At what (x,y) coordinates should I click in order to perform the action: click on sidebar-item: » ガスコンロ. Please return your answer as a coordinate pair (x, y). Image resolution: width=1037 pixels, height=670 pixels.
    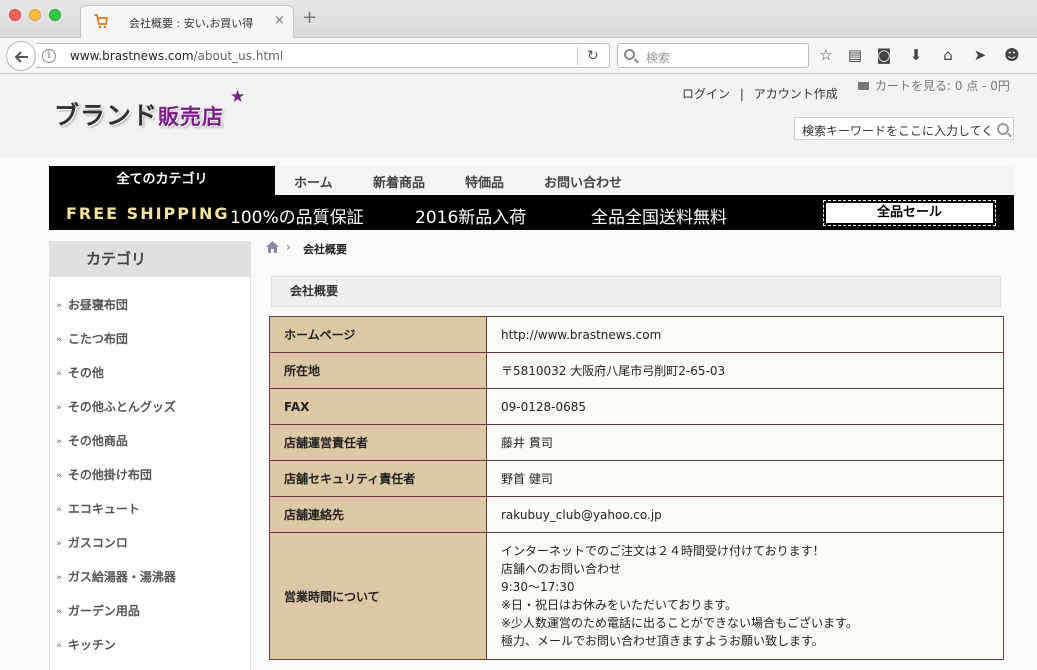
    Looking at the image, I should click on (92, 544).